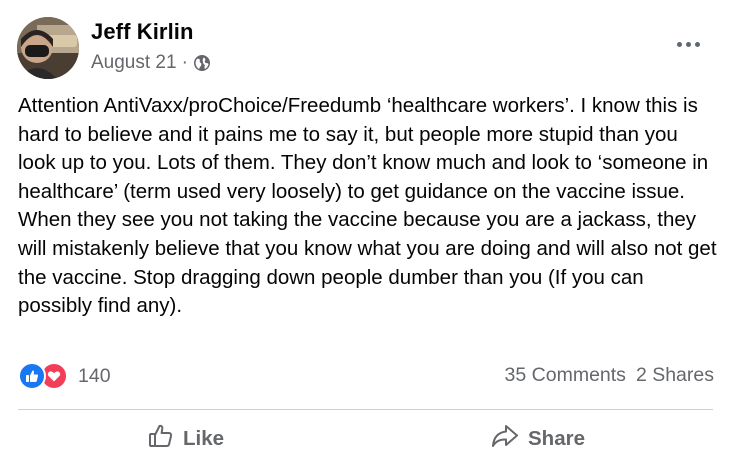 The height and width of the screenshot is (469, 731). I want to click on engagement-counts: 35 Comments 2 Shares, so click(609, 375).